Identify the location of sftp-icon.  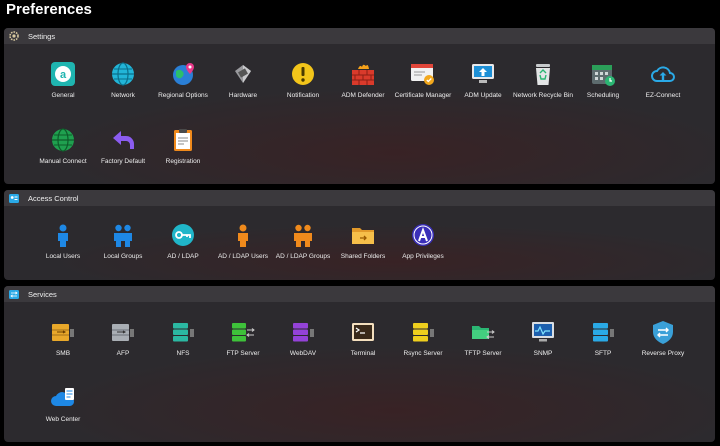
(603, 332).